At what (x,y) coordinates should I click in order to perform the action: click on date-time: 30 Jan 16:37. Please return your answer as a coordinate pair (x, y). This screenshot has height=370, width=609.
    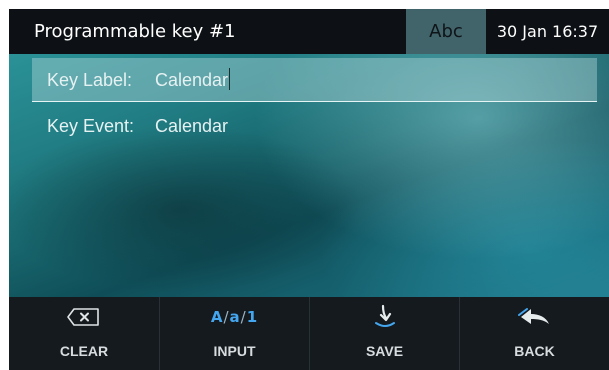
    Looking at the image, I should click on (547, 31).